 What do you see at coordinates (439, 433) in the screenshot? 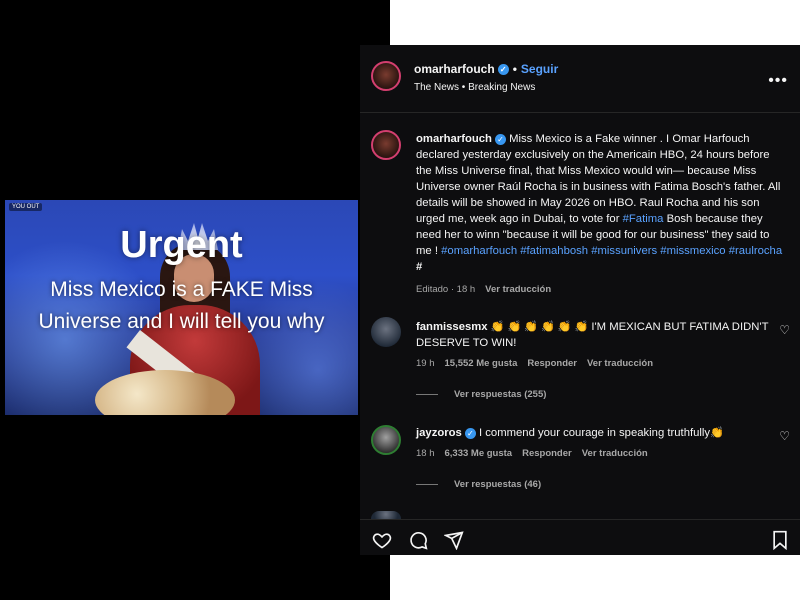
I see `comment-username: jayzoros` at bounding box center [439, 433].